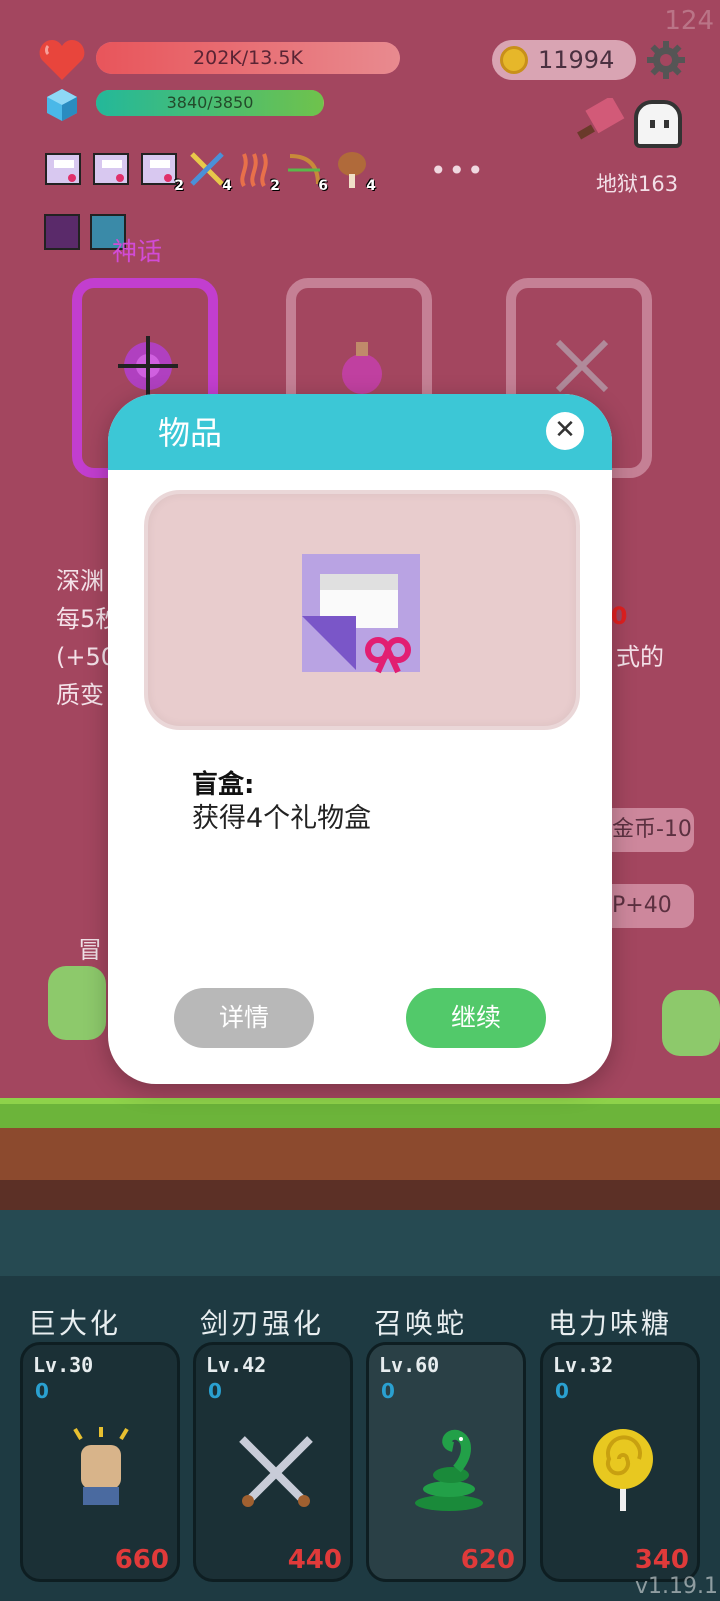 Image resolution: width=720 pixels, height=1601 pixels. What do you see at coordinates (582, 366) in the screenshot?
I see `sword-icon` at bounding box center [582, 366].